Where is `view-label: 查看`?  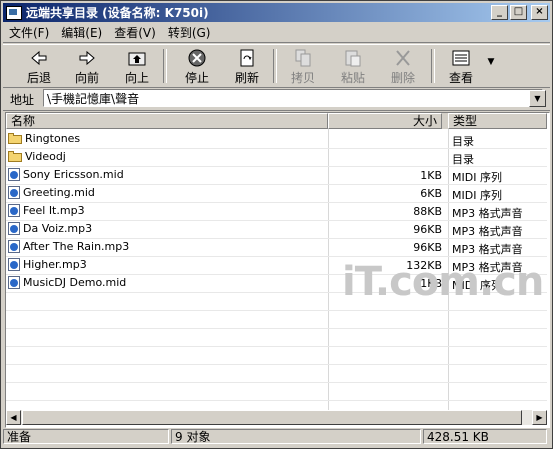
view-label: 查看 is located at coordinates (460, 78).